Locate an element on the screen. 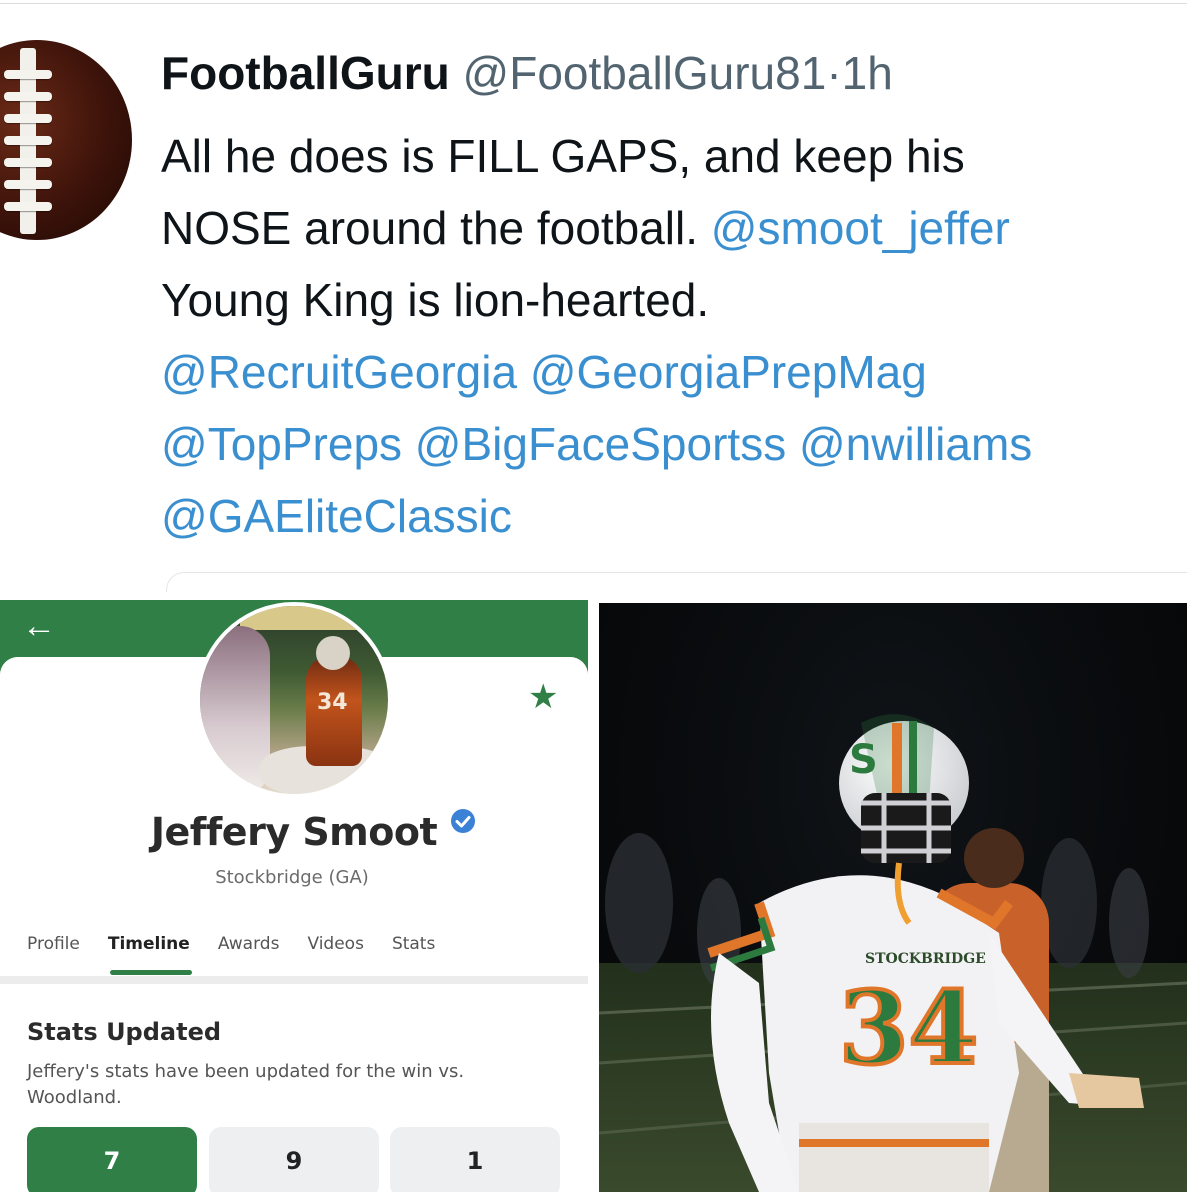 The height and width of the screenshot is (1200, 1187). active-tab-indicator is located at coordinates (150, 972).